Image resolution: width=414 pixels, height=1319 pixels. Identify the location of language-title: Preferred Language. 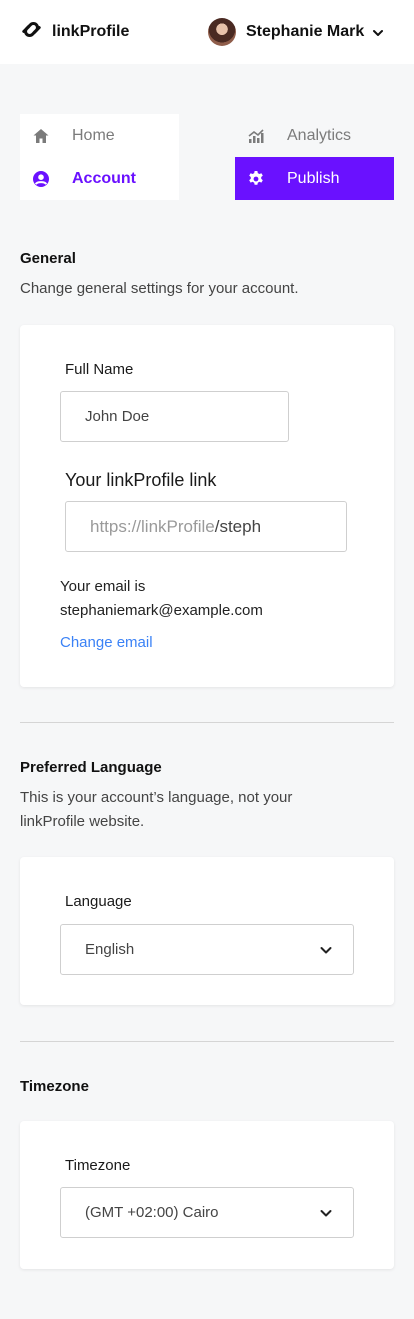
(91, 767).